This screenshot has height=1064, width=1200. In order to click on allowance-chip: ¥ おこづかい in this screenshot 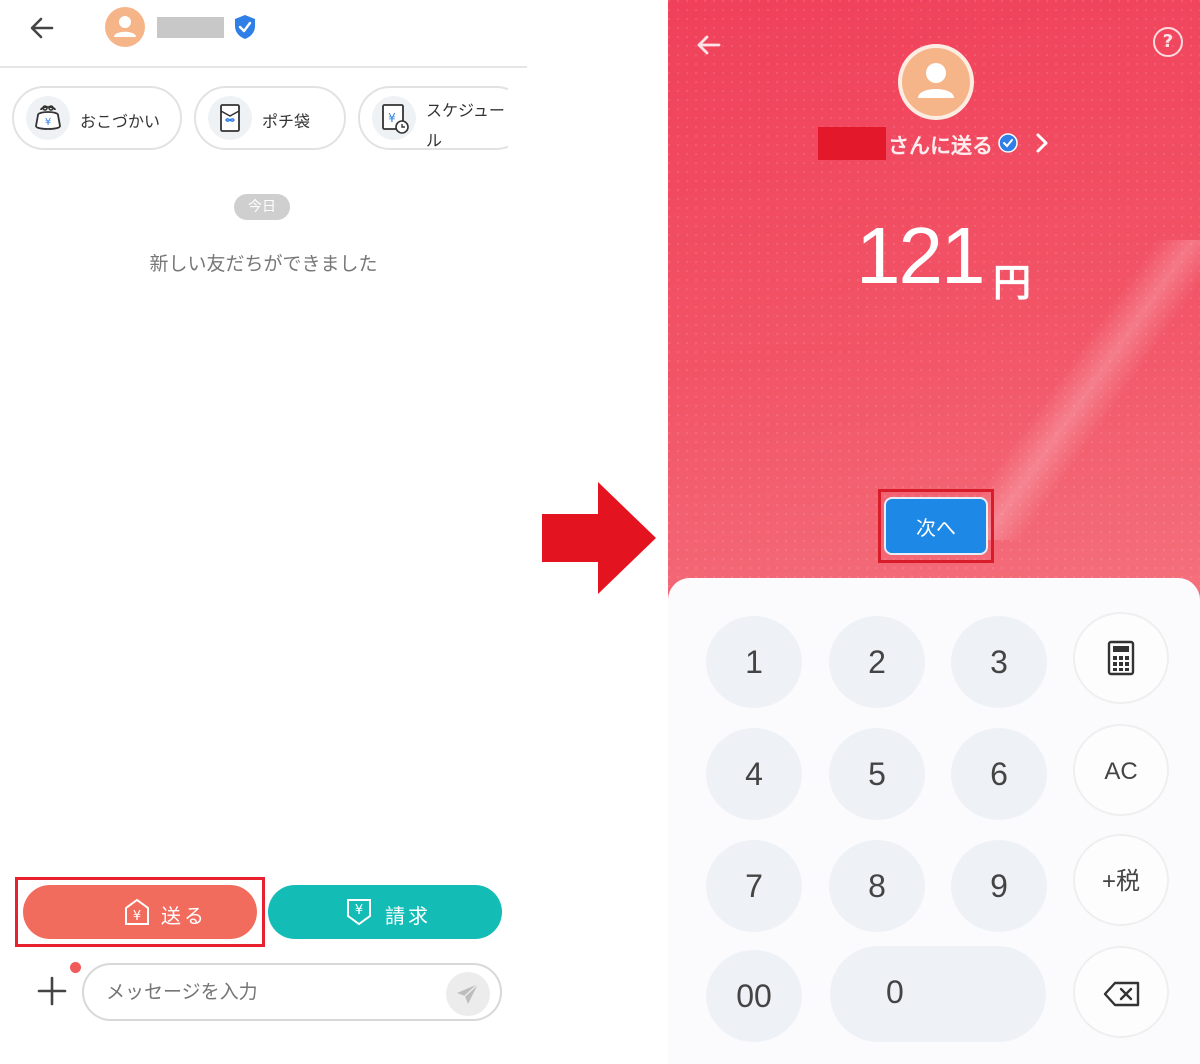, I will do `click(97, 118)`.